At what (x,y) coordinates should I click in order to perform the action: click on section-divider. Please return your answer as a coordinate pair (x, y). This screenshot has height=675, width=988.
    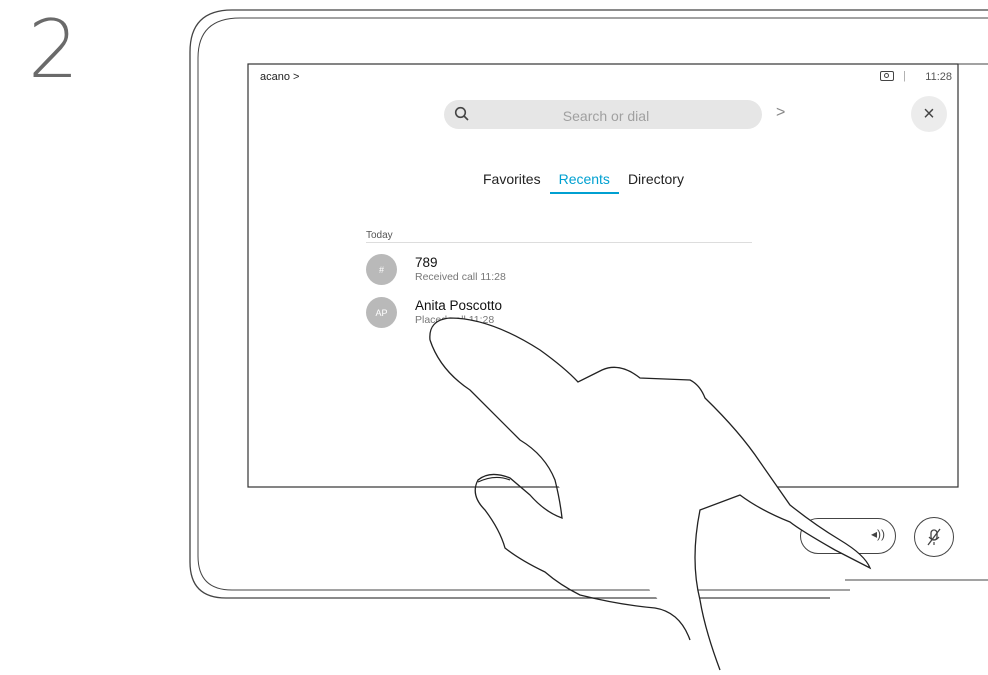
    Looking at the image, I should click on (559, 242).